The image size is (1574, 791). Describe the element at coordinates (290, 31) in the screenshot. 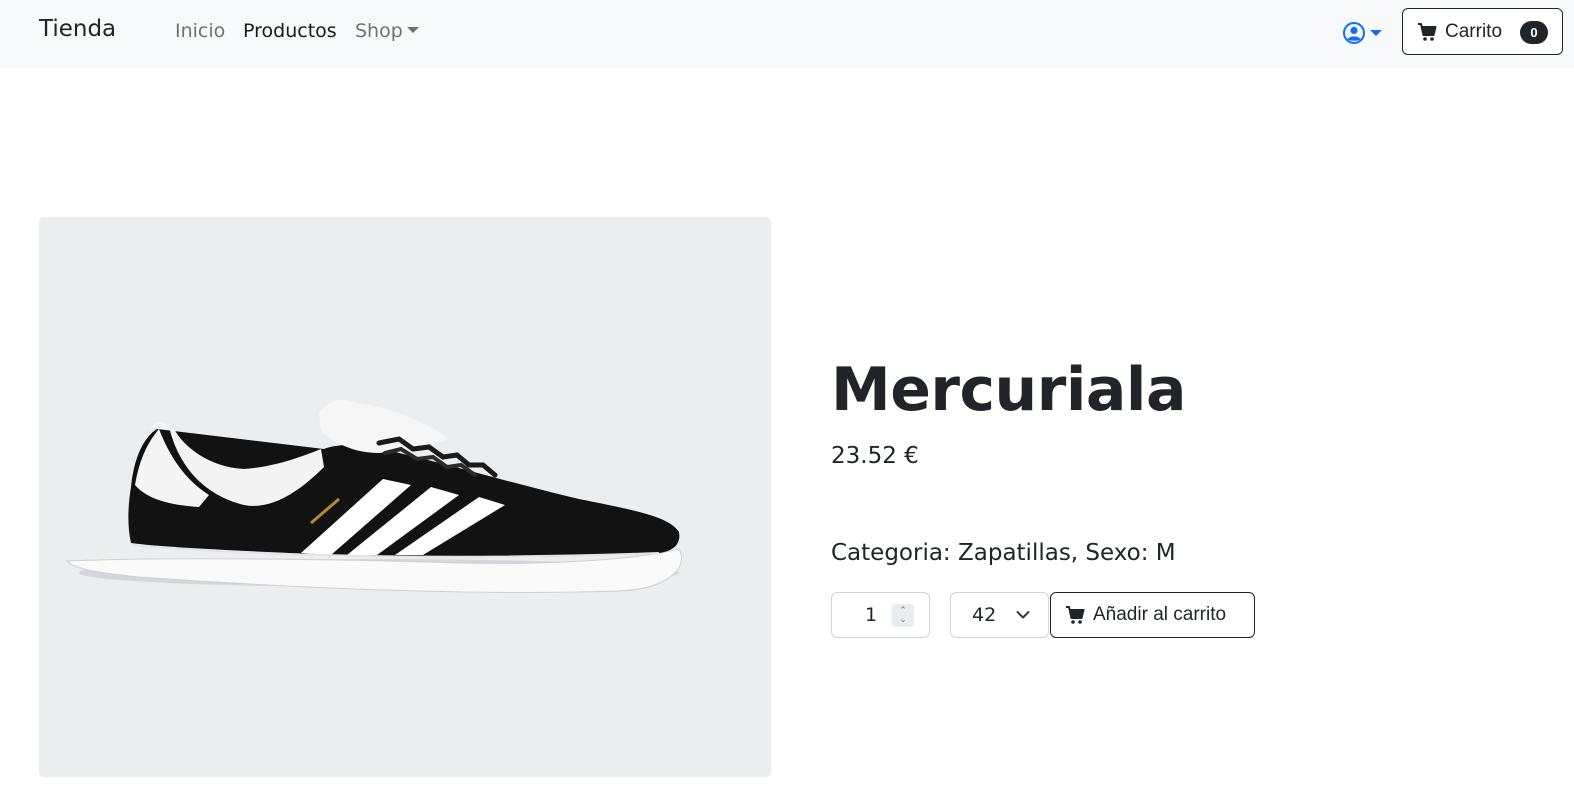

I see `nav-link-productos: Productos` at that location.